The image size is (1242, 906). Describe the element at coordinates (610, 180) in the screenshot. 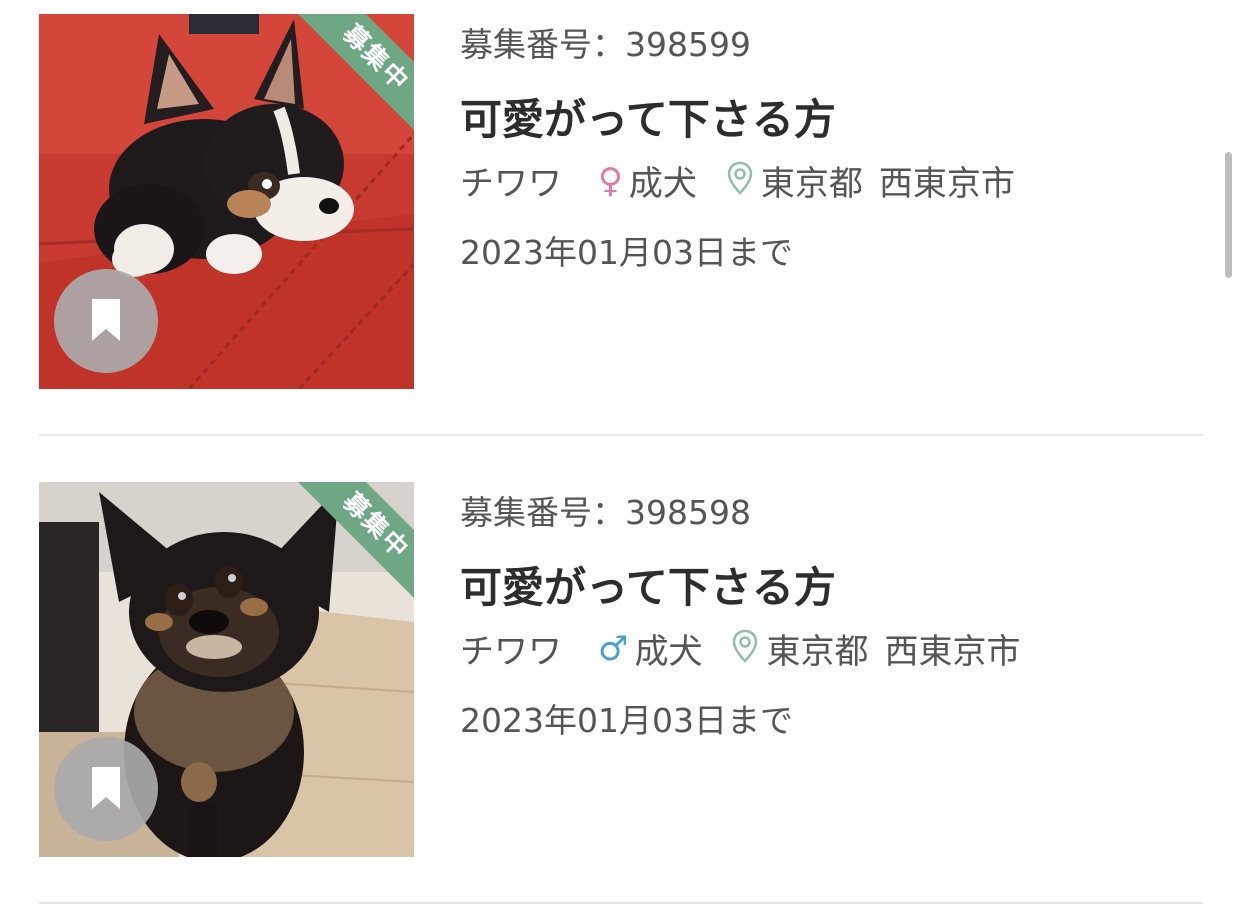

I see `female-icon: ♀` at that location.